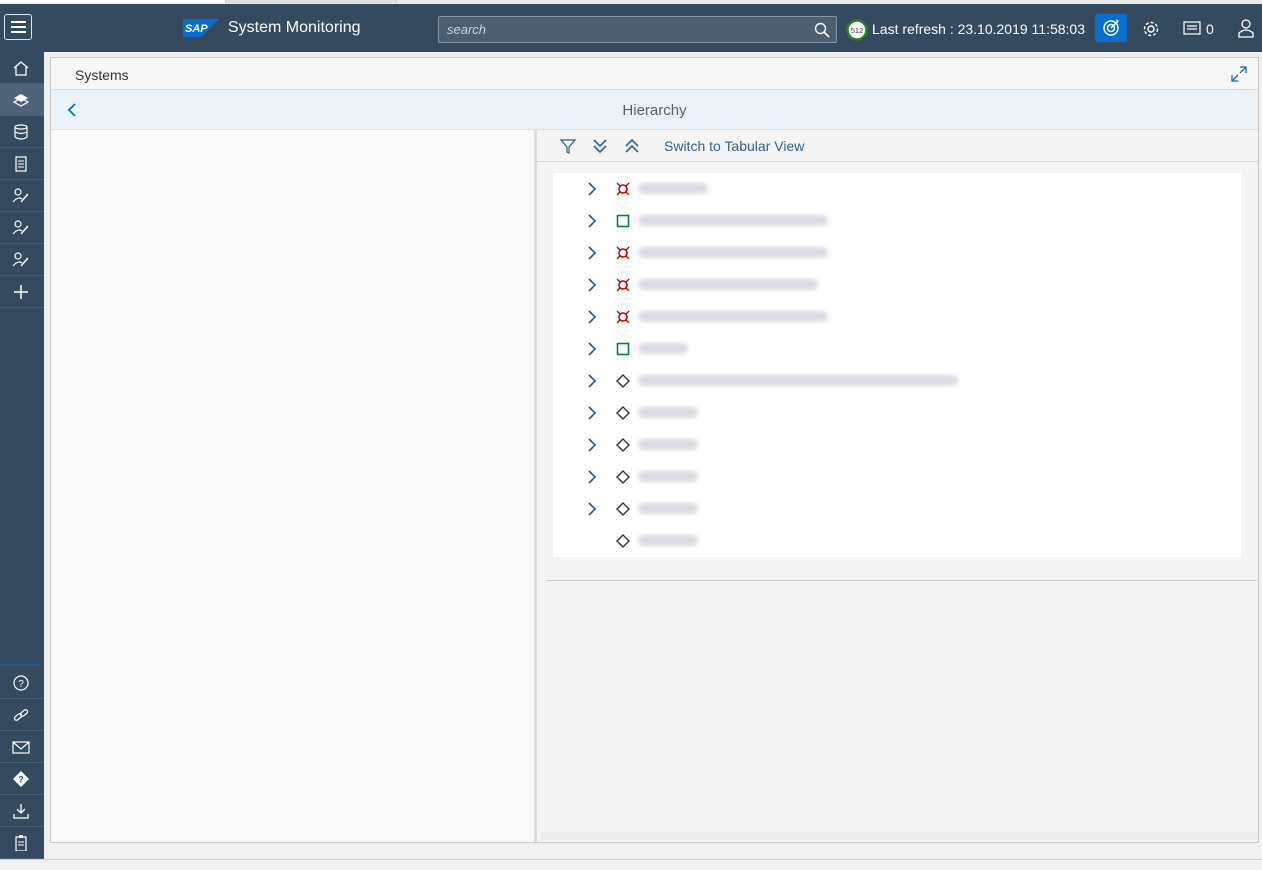 The width and height of the screenshot is (1262, 870). I want to click on nav-add, so click(22, 292).